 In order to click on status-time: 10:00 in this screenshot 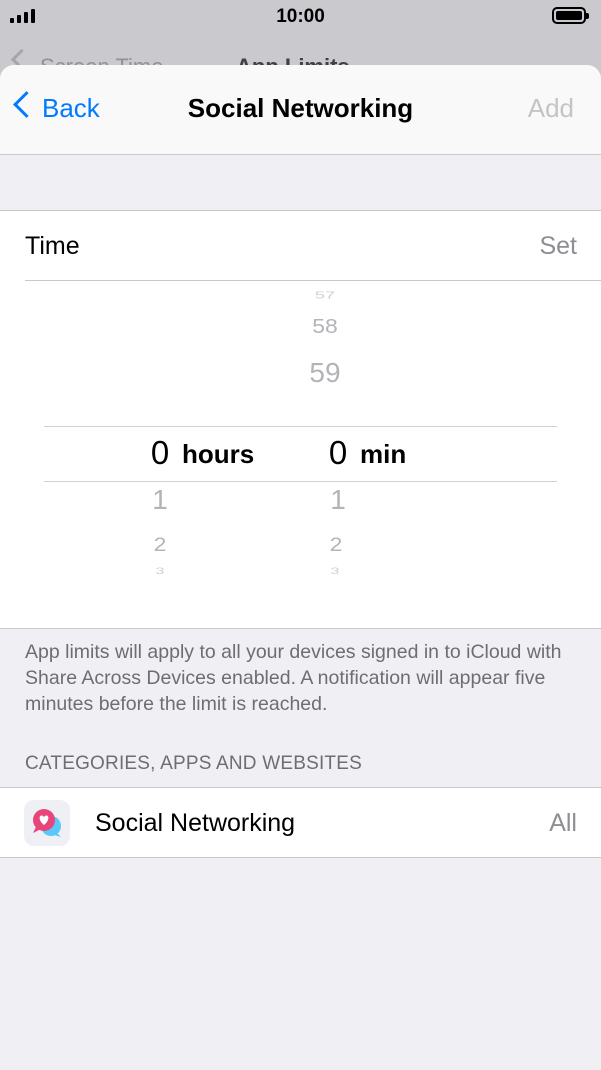, I will do `click(300, 16)`.